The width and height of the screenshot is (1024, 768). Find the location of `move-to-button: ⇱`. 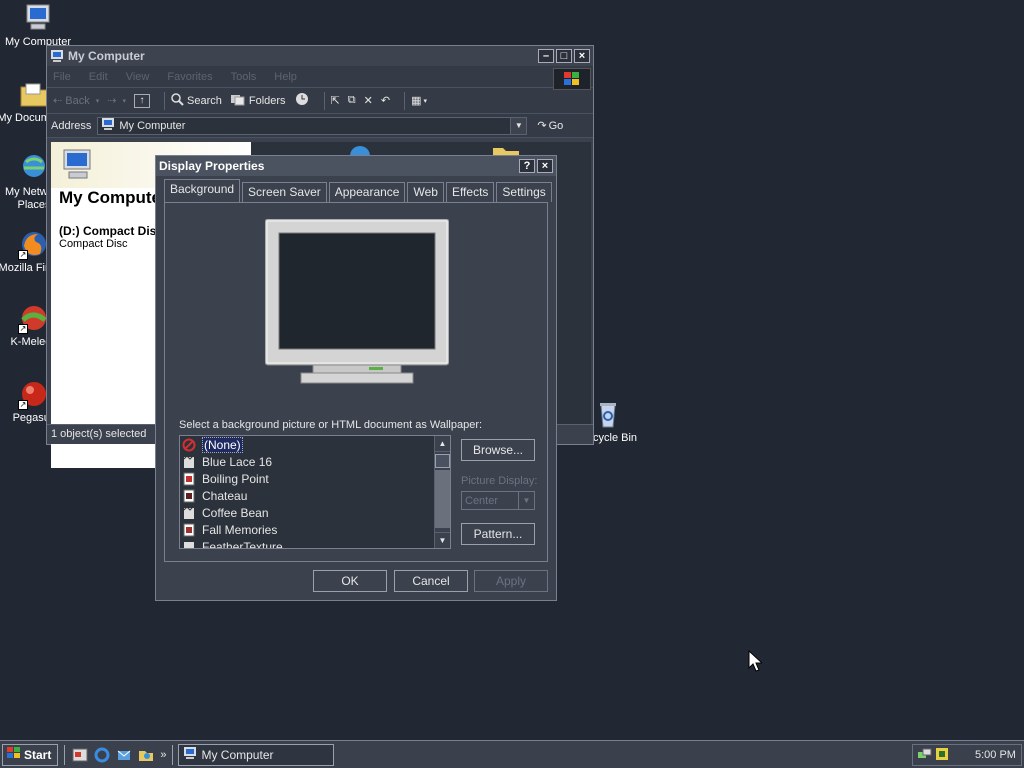

move-to-button: ⇱ is located at coordinates (335, 100).